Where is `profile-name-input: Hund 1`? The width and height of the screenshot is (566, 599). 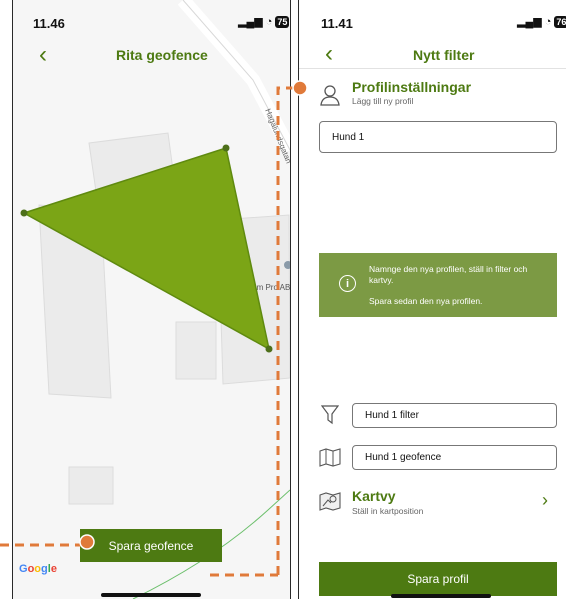
profile-name-input: Hund 1 is located at coordinates (438, 137).